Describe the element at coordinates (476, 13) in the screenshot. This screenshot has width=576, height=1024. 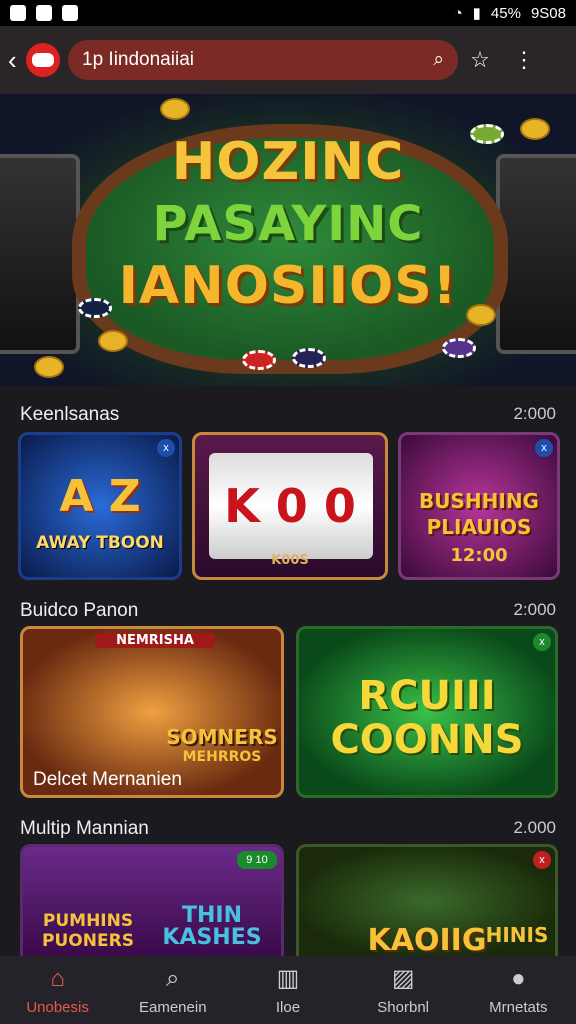
I see `signal-icon: ▮` at that location.